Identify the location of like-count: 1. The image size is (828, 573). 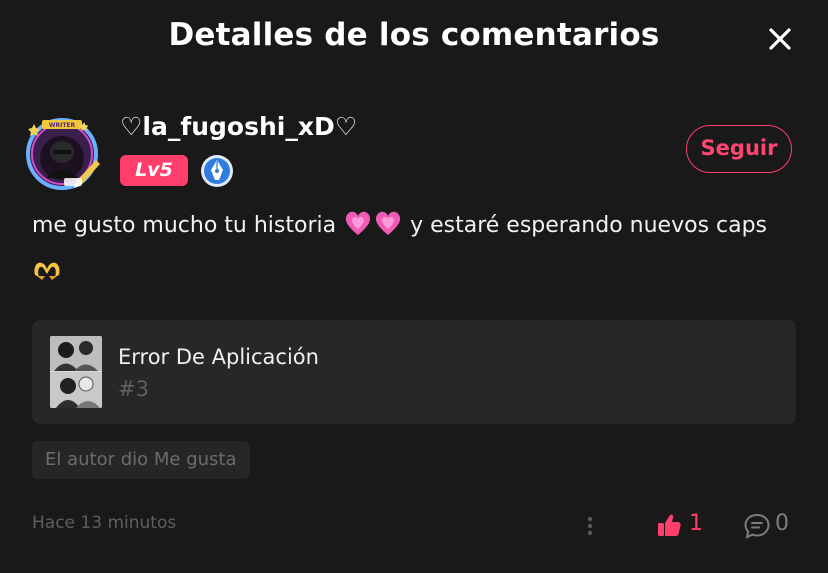
(696, 523).